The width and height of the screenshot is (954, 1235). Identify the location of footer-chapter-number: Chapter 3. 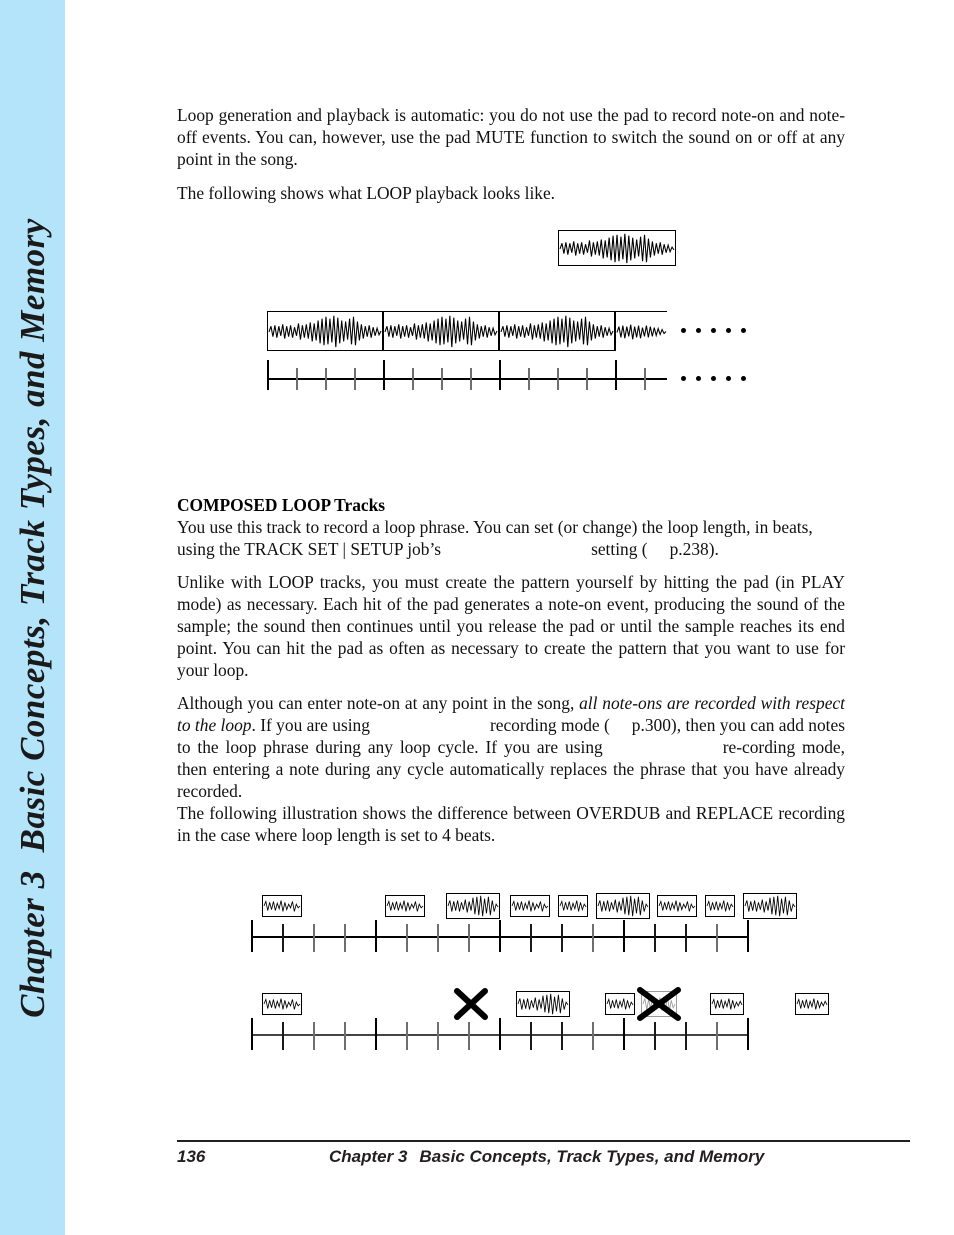
(368, 1156).